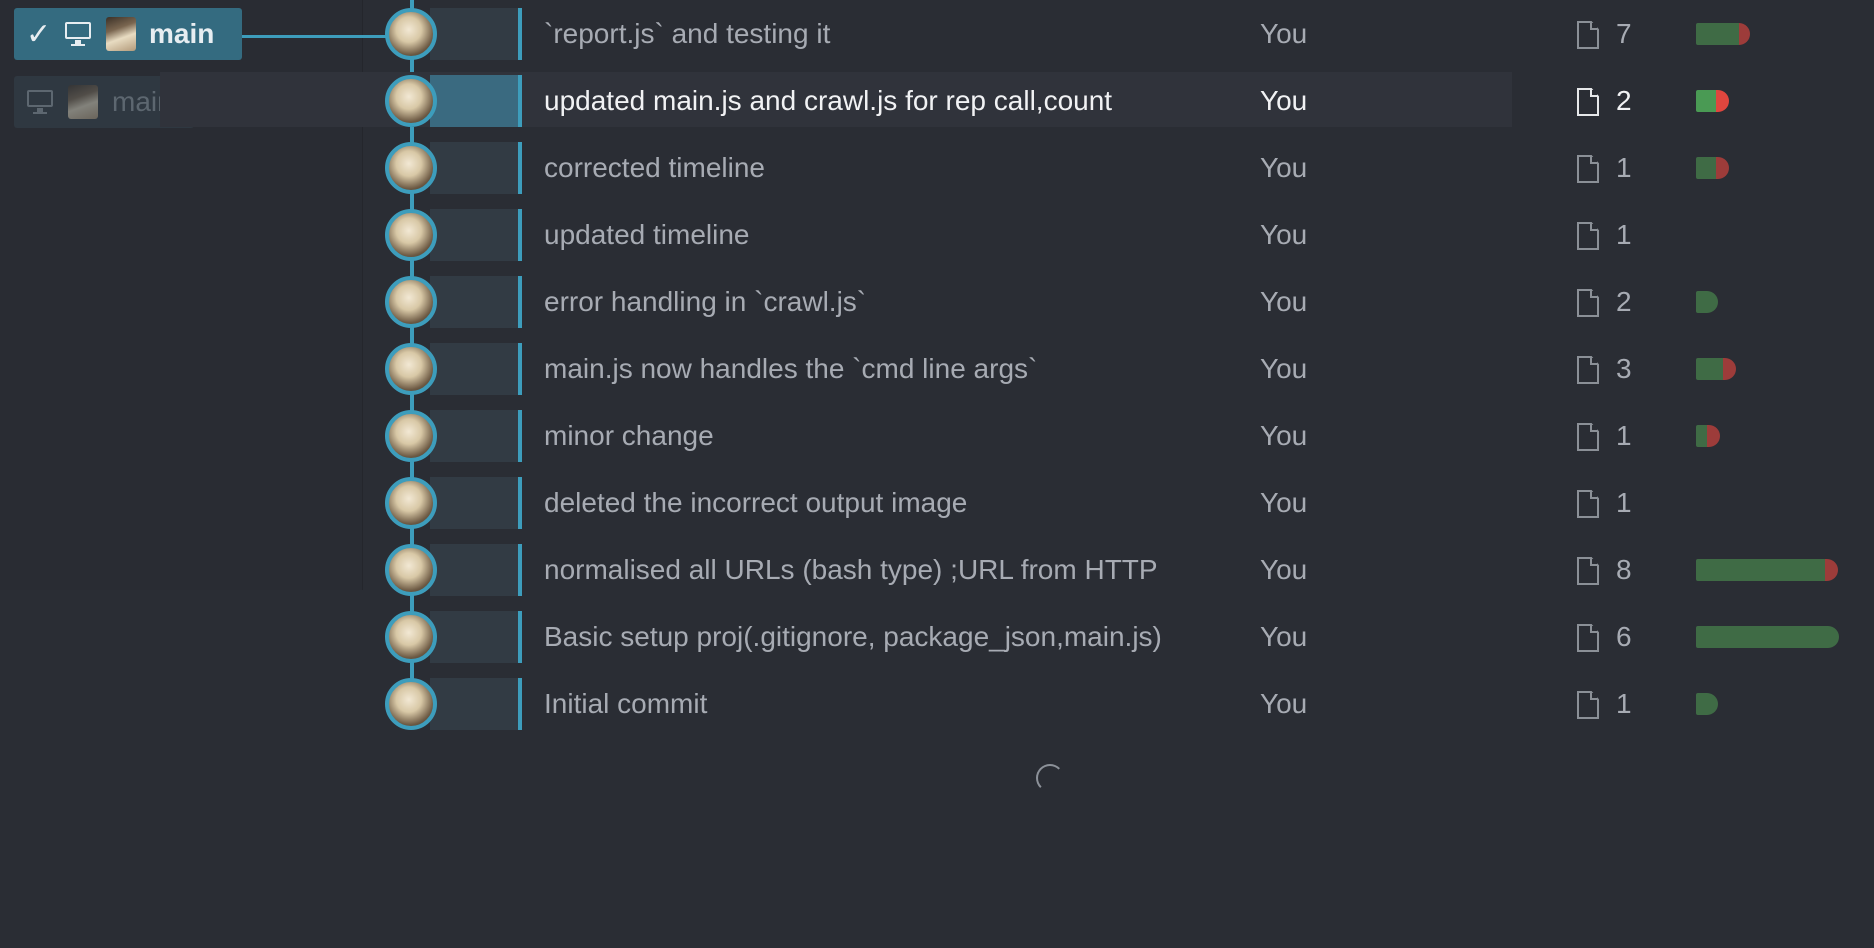  Describe the element at coordinates (875, 37) in the screenshot. I see `commit-row: `report.js` and testing it You 7` at that location.